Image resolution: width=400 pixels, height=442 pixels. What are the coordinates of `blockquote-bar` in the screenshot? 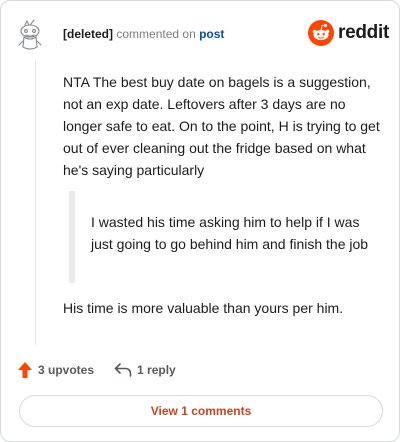 It's located at (72, 237).